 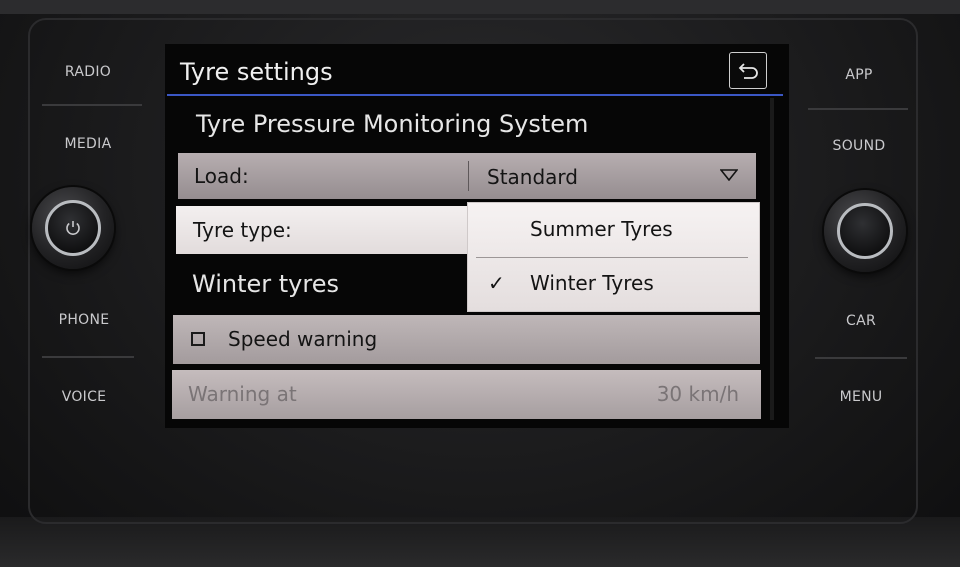 I want to click on speed-warning-row: Speed warning, so click(x=466, y=339).